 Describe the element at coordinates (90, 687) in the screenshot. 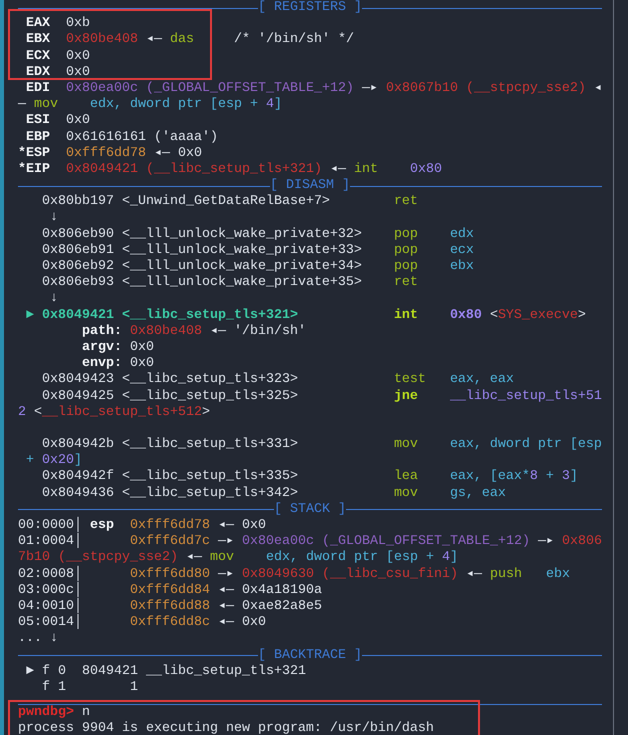

I see `terminal-text: f 1 1` at that location.